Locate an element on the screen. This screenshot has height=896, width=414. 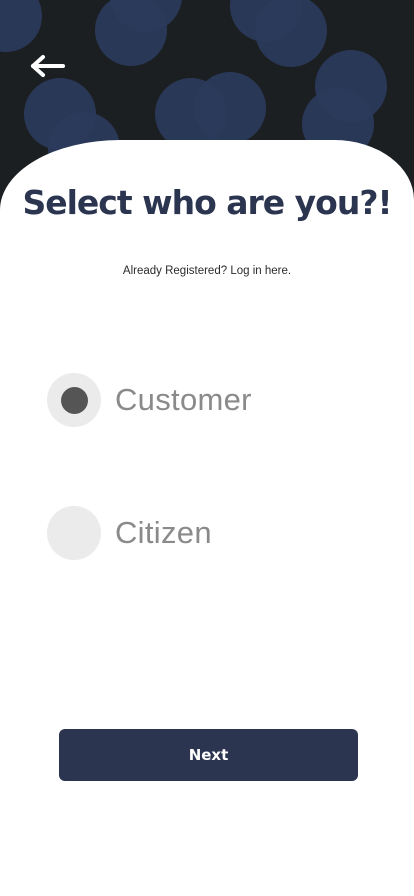
back-button is located at coordinates (48, 68).